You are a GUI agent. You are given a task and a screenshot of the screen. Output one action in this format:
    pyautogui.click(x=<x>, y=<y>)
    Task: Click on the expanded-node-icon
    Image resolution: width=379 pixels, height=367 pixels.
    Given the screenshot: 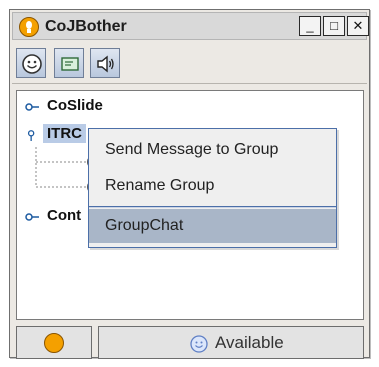 What is the action you would take?
    pyautogui.click(x=32, y=135)
    